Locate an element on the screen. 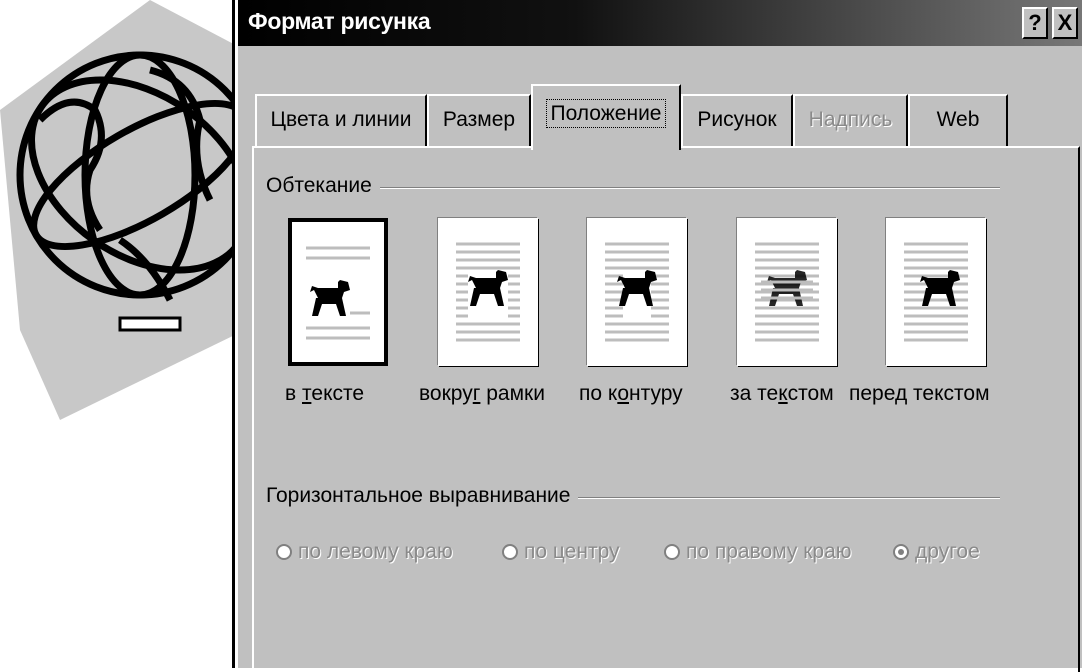 This screenshot has height=672, width=1082. tab-web: Web is located at coordinates (958, 120).